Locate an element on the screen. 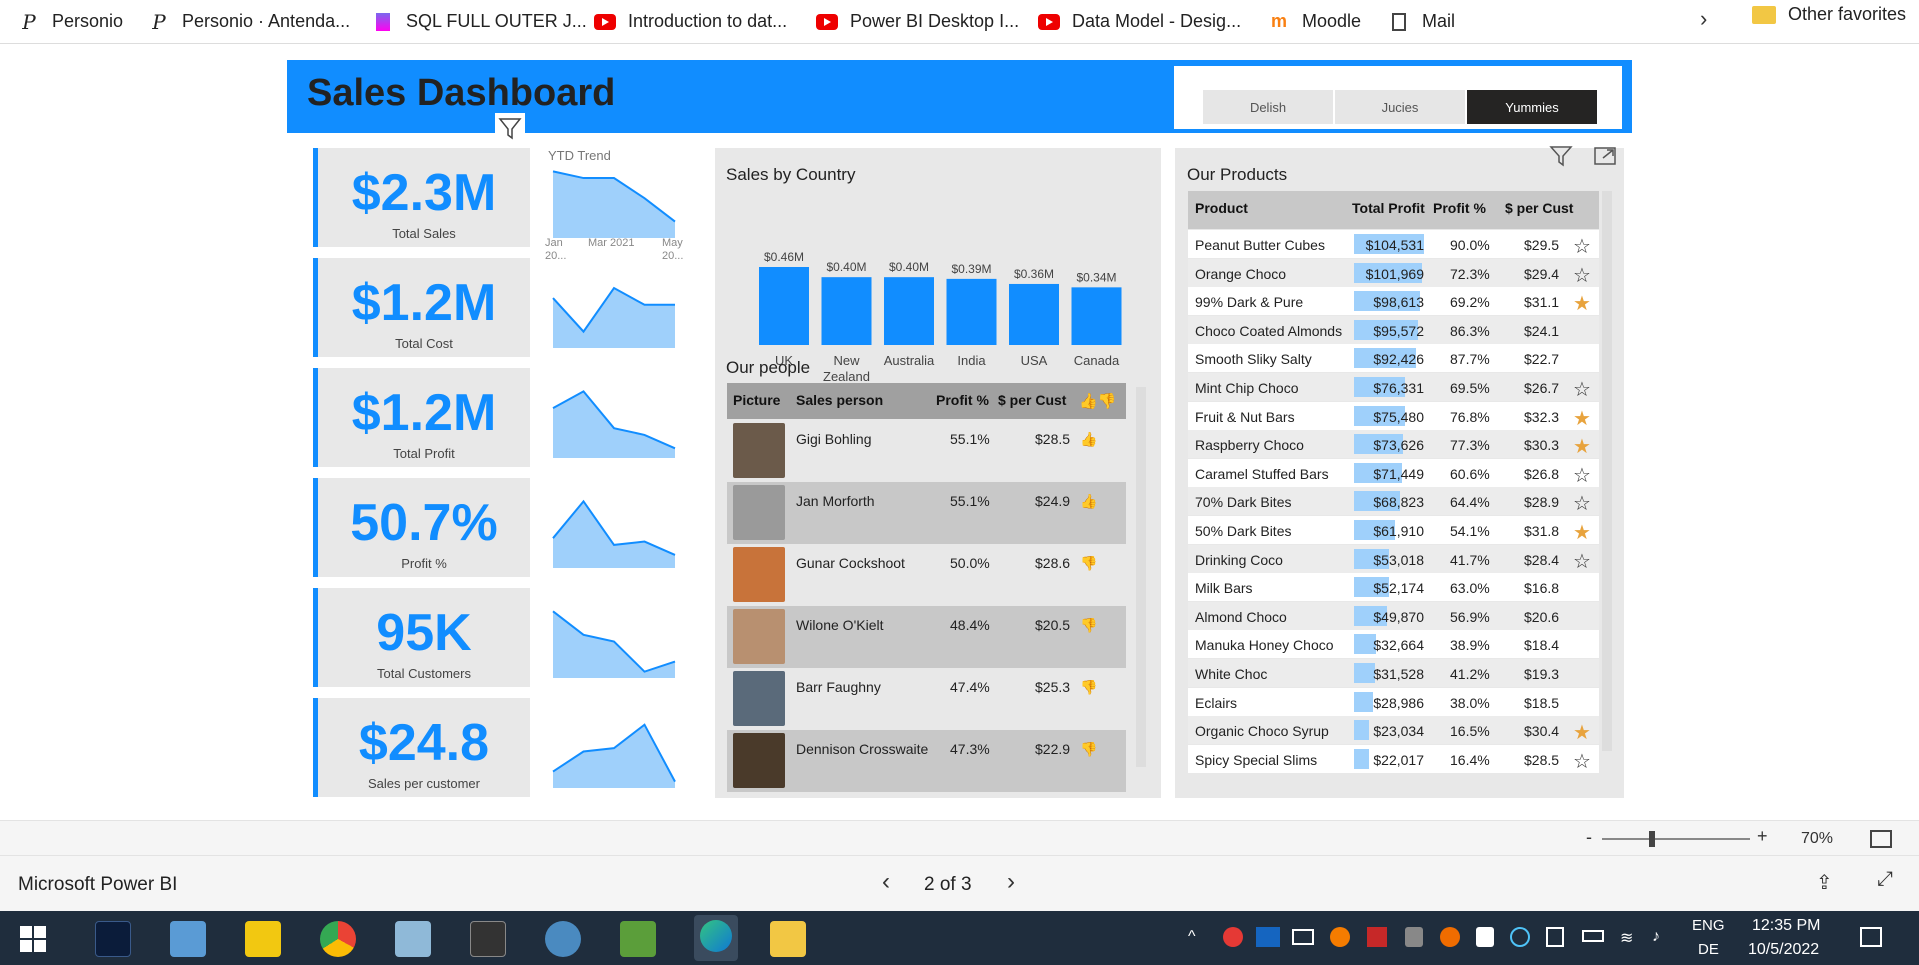  people-row: Jan Morforth 55.1% $24.9 👍 is located at coordinates (926, 513).